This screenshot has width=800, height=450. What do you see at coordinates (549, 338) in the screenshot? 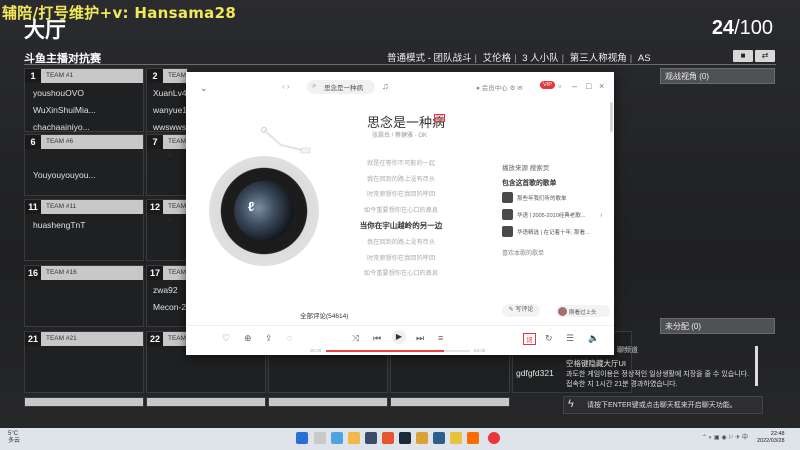
I see `repeat-icon: ↻` at bounding box center [549, 338].